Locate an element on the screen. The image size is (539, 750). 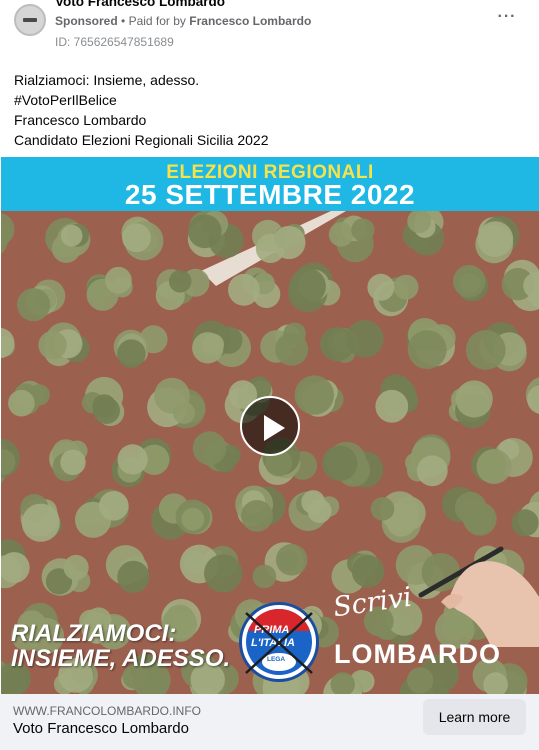
vote-cross-icon is located at coordinates (279, 643).